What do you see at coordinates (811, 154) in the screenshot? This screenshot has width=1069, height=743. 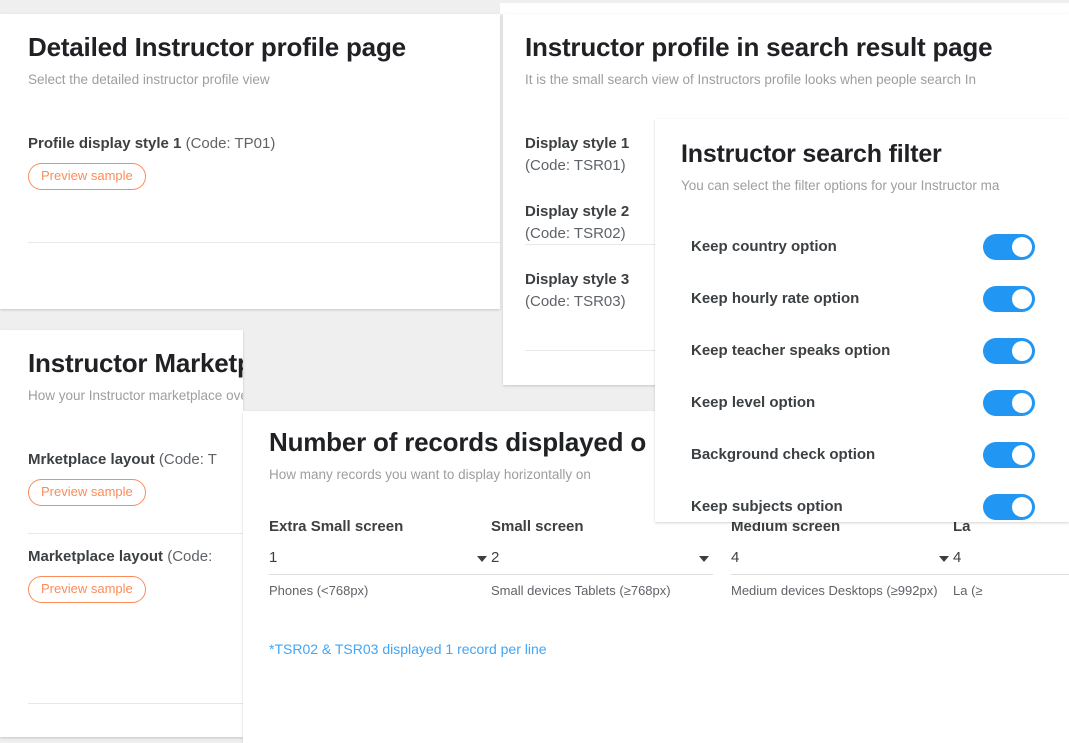 I see `filter-title: Instructor search filter` at bounding box center [811, 154].